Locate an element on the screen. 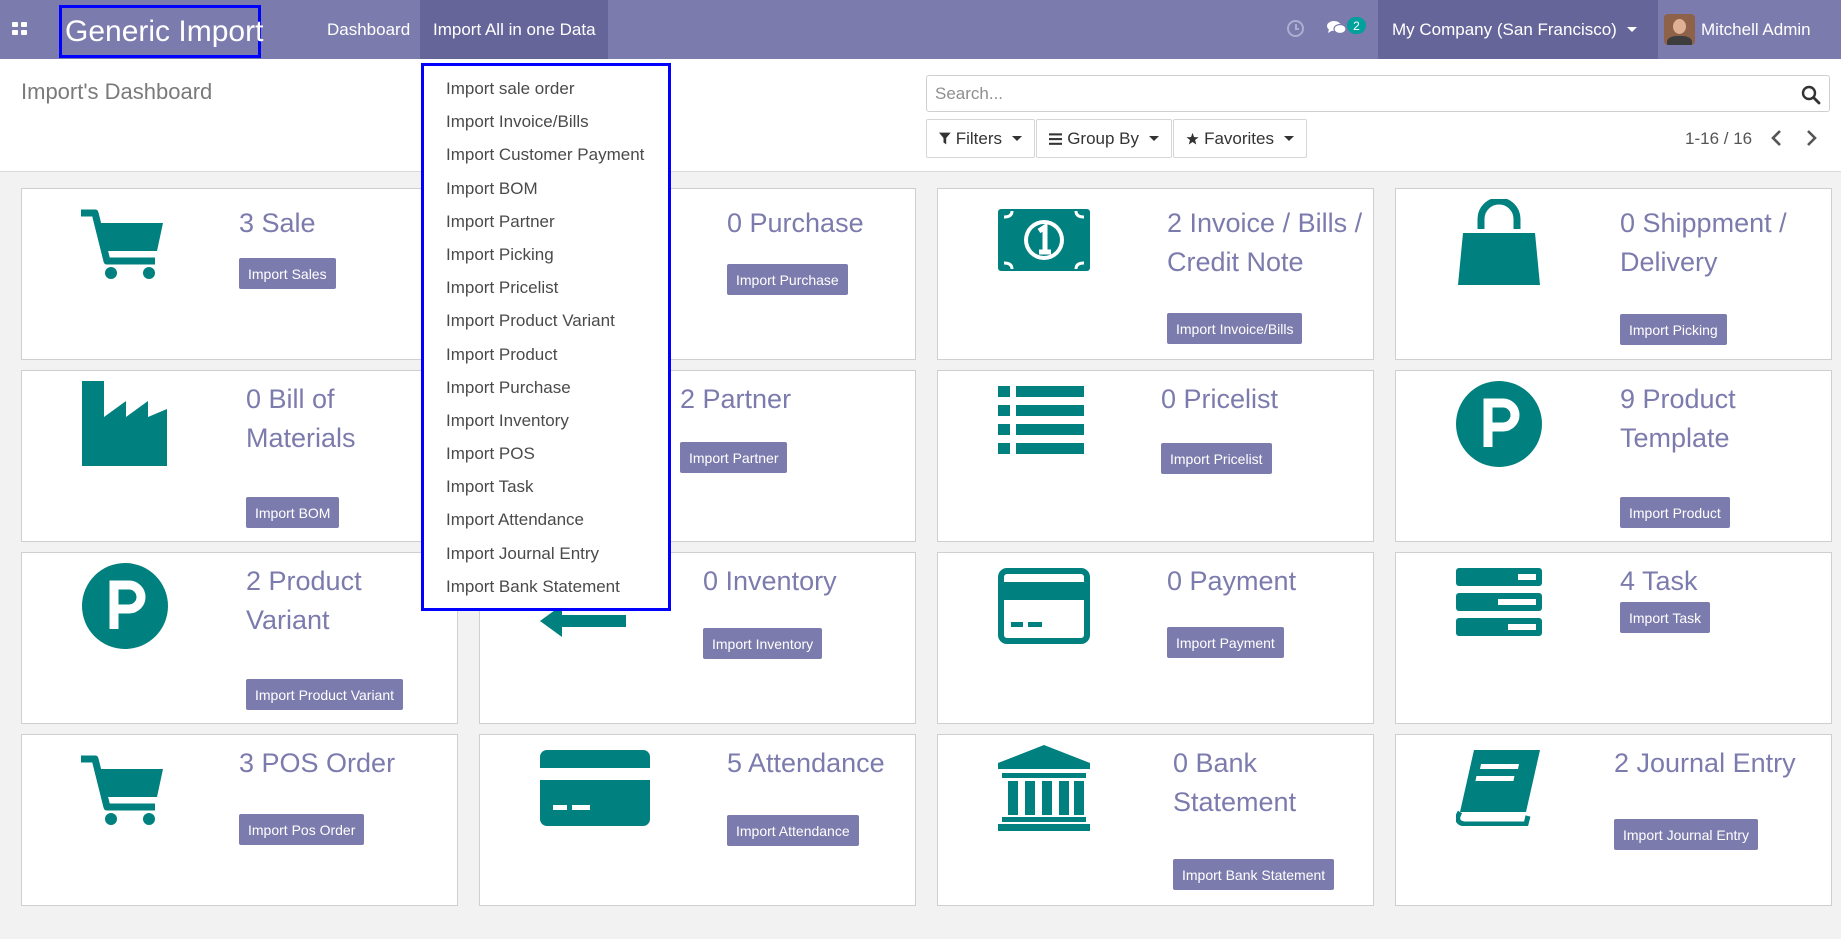 Image resolution: width=1841 pixels, height=939 pixels. card-title: 0 Inventory is located at coordinates (770, 581).